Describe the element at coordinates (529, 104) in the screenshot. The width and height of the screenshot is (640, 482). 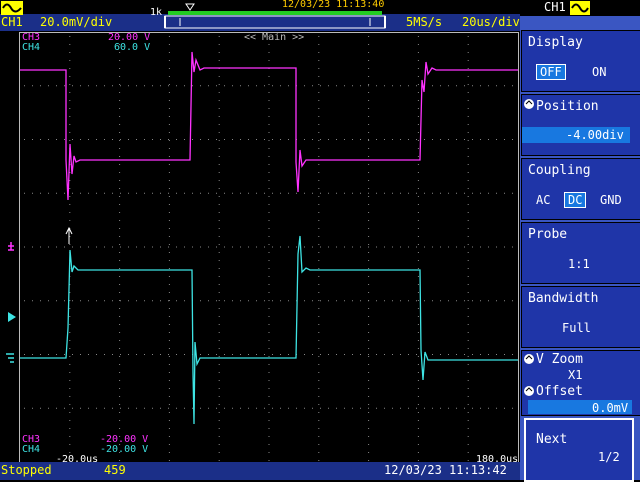
I see `rotary-knob-icon` at that location.